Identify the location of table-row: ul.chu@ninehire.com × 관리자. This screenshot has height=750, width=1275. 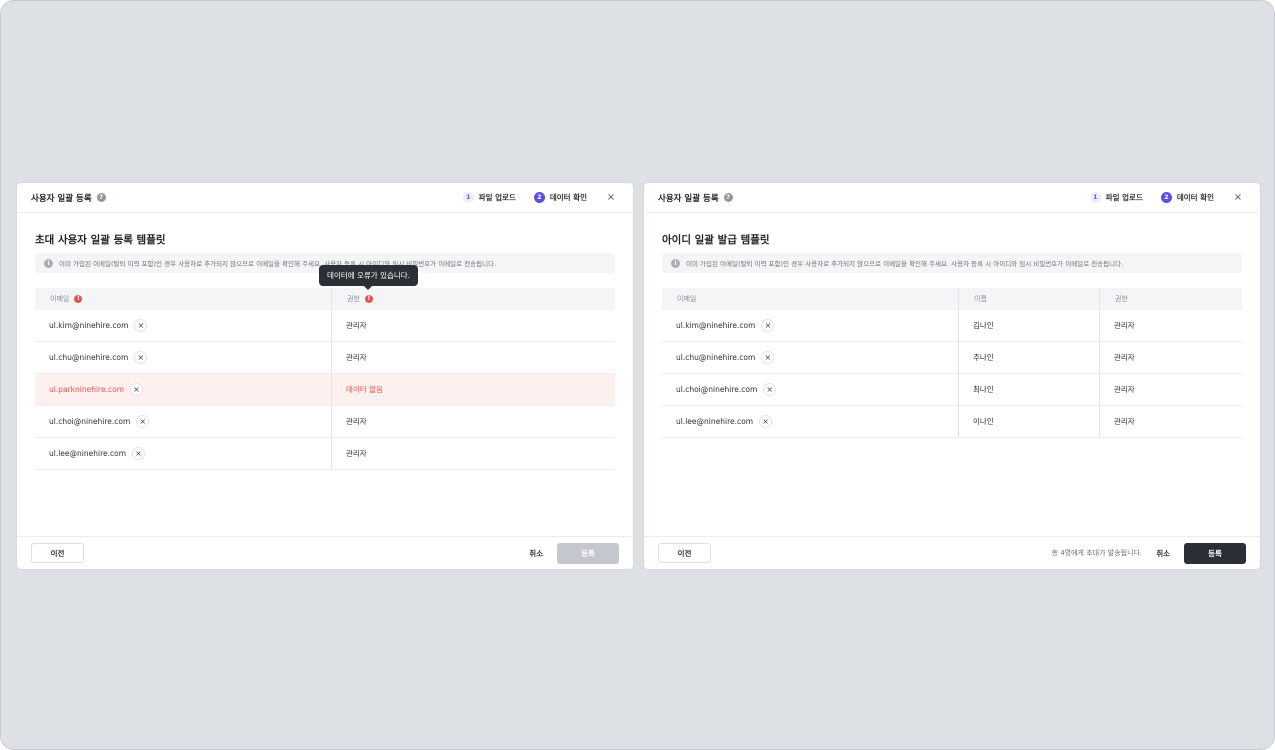
(325, 358).